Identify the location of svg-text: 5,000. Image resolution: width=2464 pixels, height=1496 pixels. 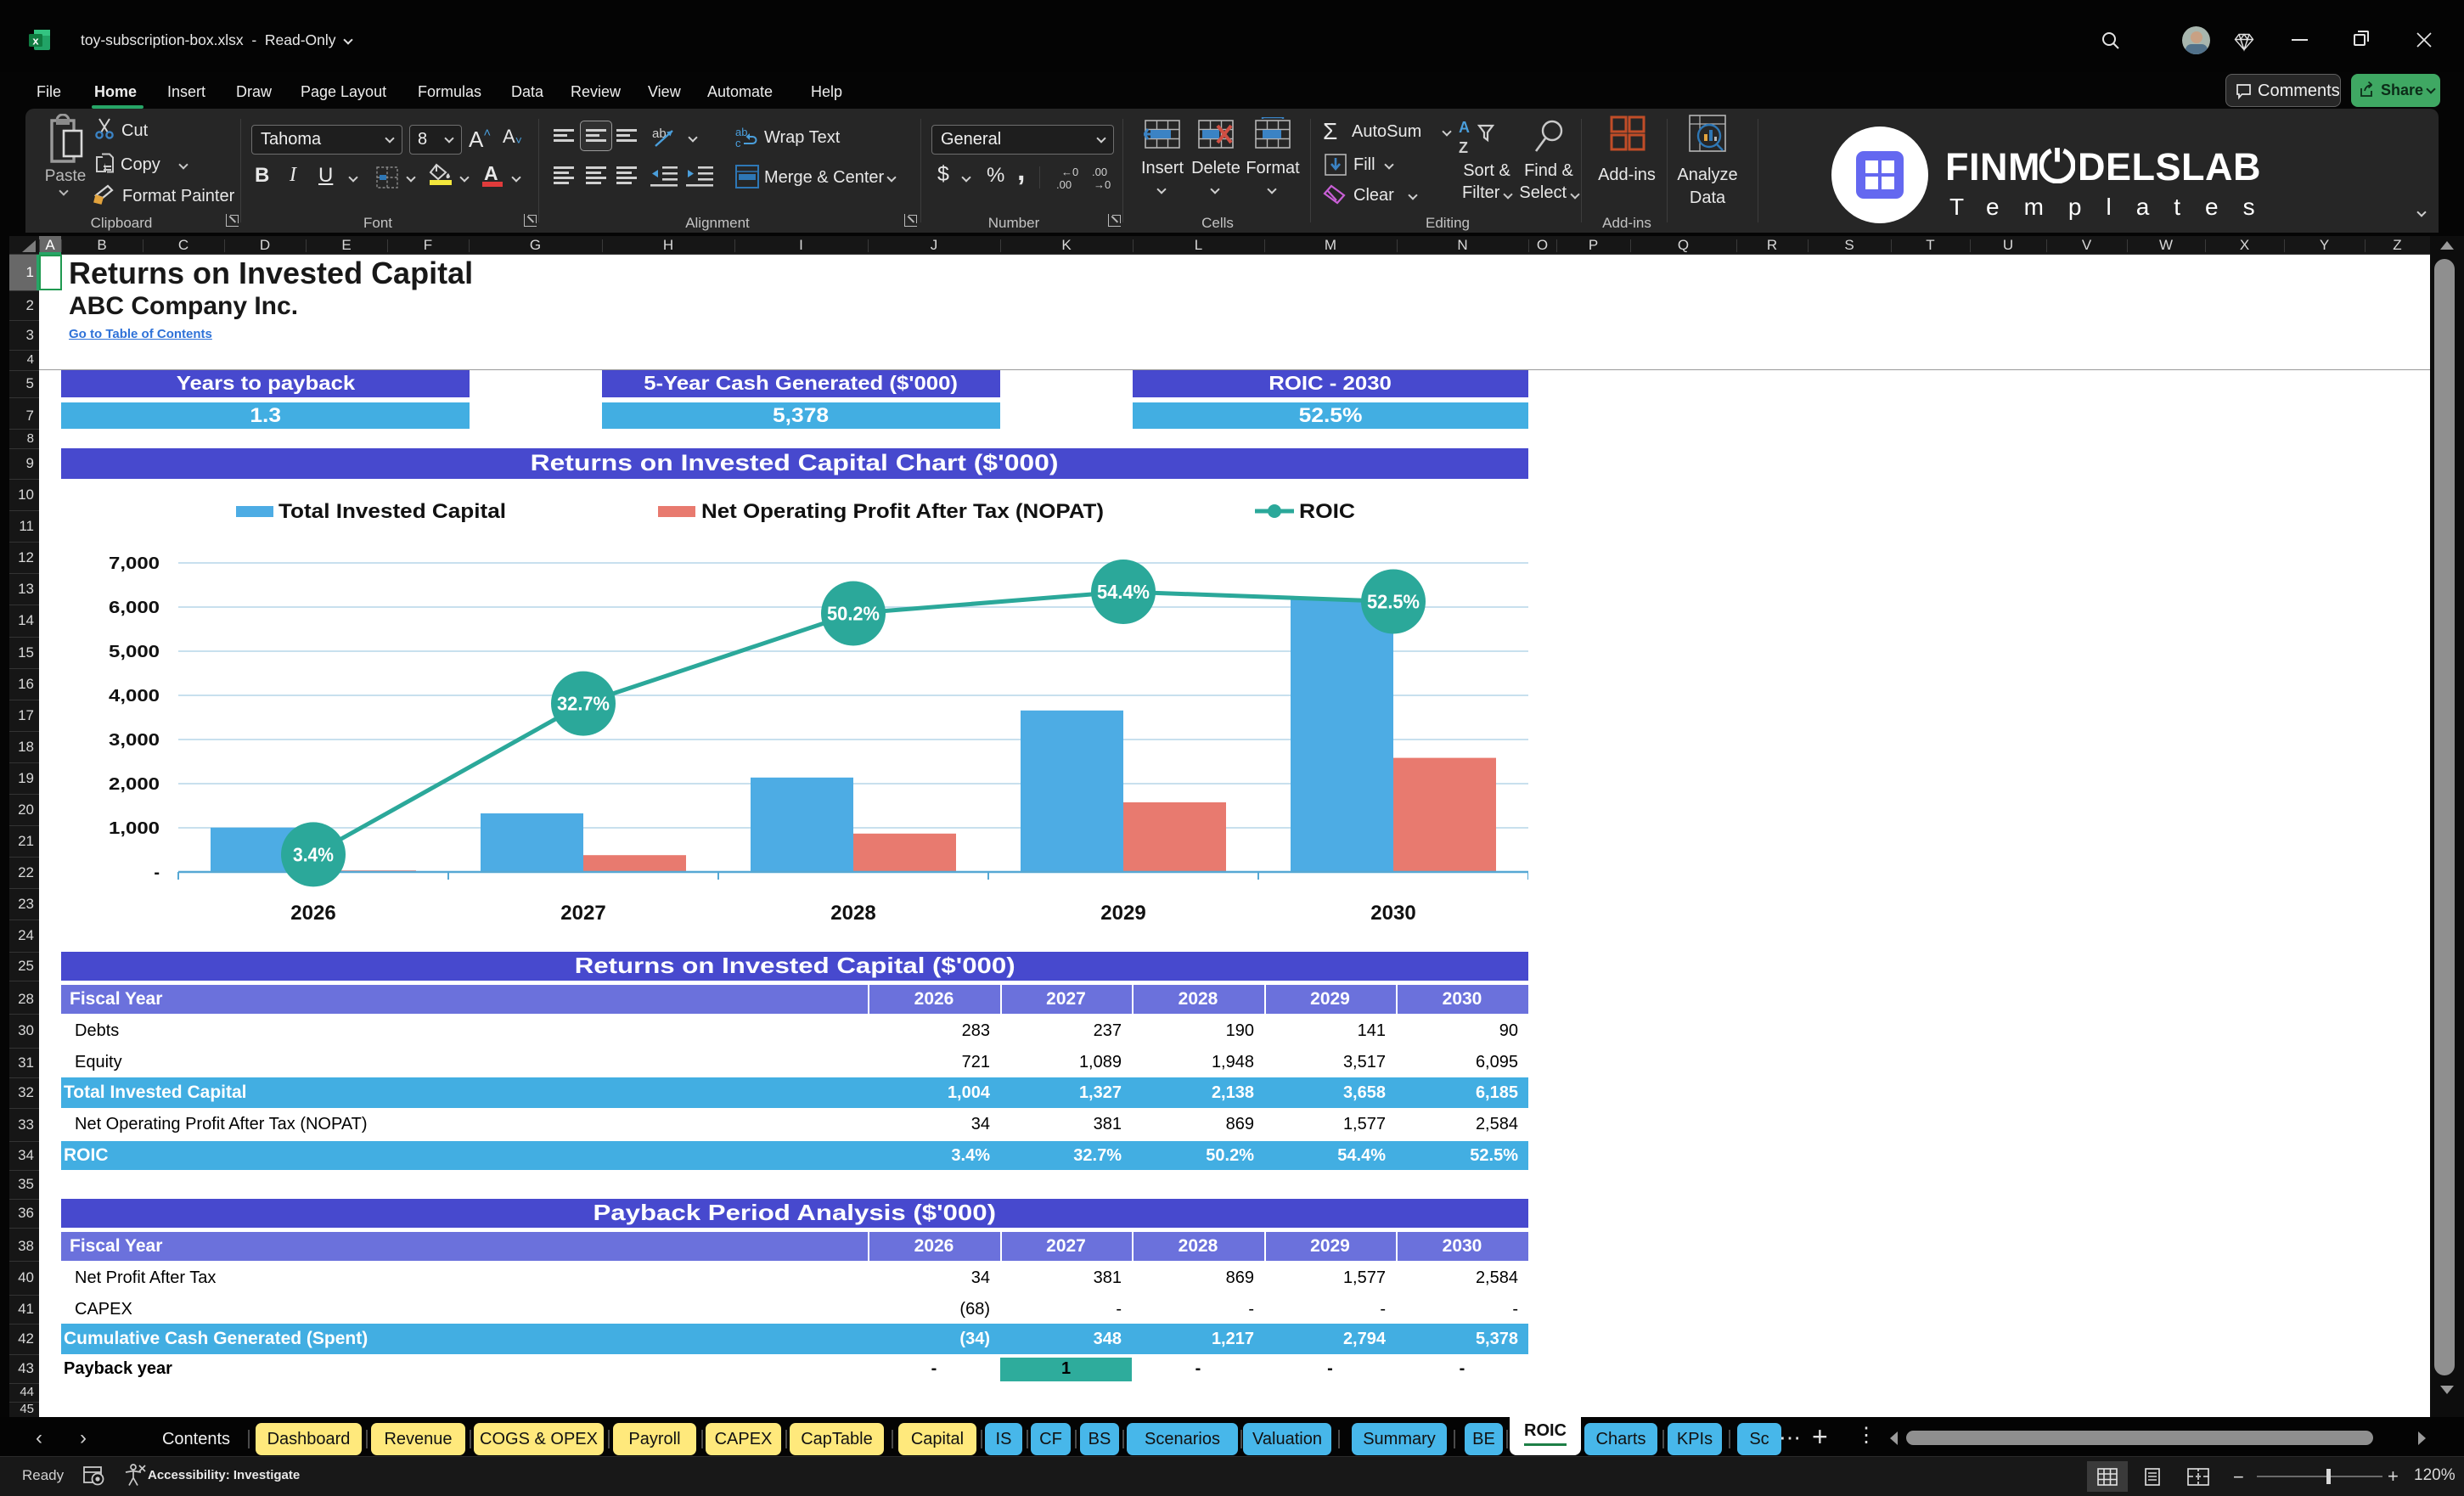
(134, 652).